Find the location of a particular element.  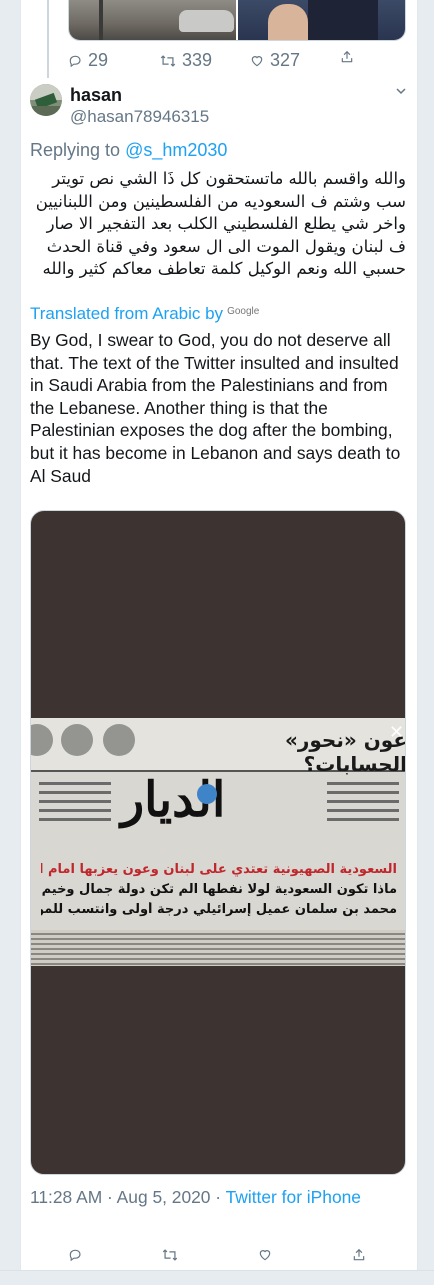

avatar is located at coordinates (46, 100).